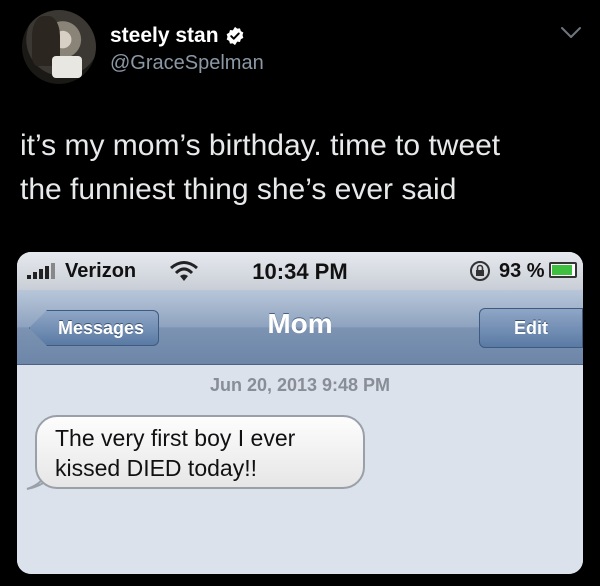  I want to click on battery-fill, so click(562, 270).